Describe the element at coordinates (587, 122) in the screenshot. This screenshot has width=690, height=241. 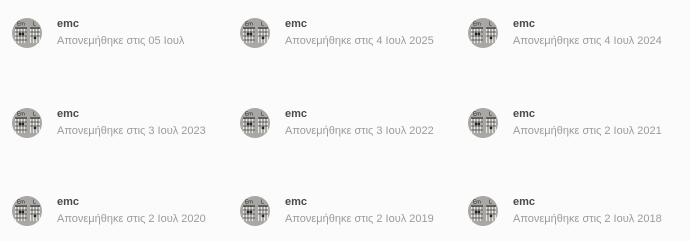
I see `award-text: emc Απονεμήθηκε στις 2 Ιουλ 2021` at that location.